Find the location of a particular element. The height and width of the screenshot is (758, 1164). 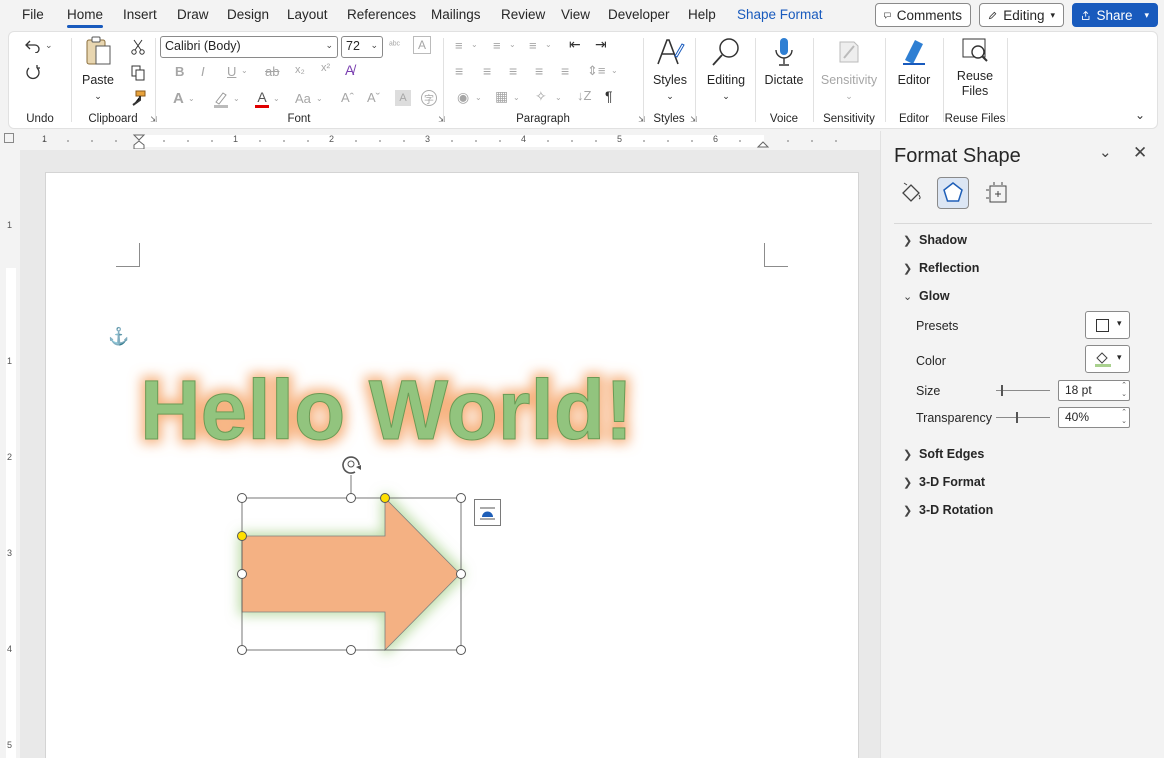

styles-button: Styles ⌄ is located at coordinates (670, 69).